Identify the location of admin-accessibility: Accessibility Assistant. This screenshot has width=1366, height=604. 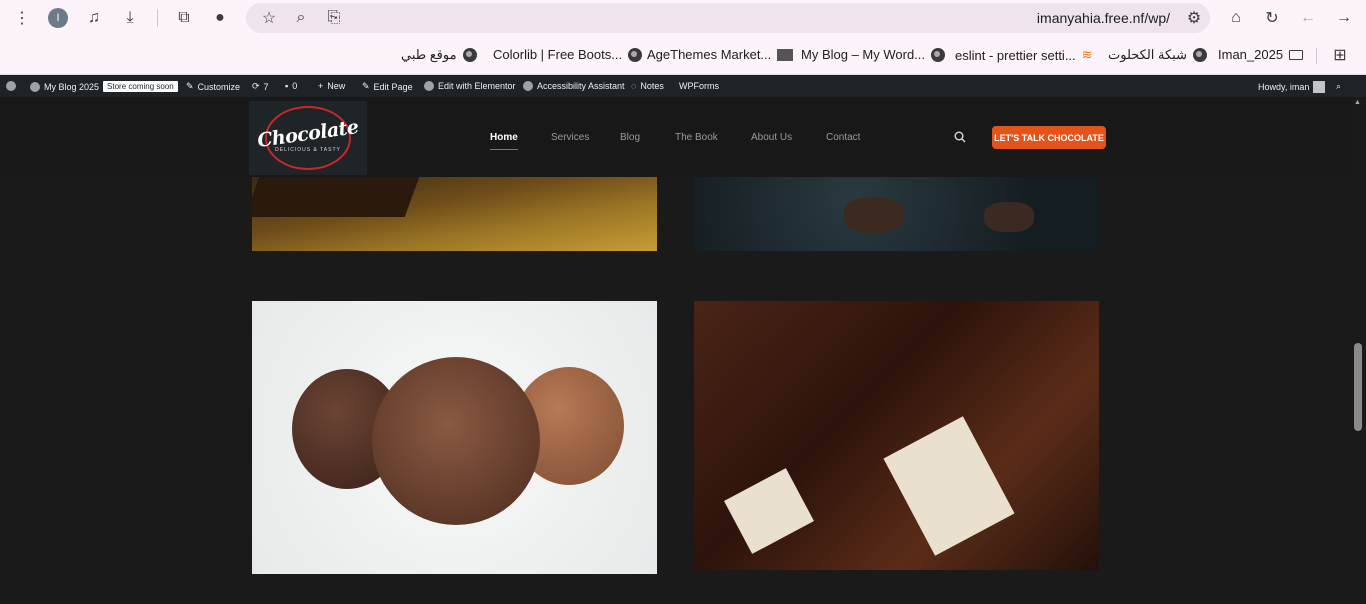
(574, 86).